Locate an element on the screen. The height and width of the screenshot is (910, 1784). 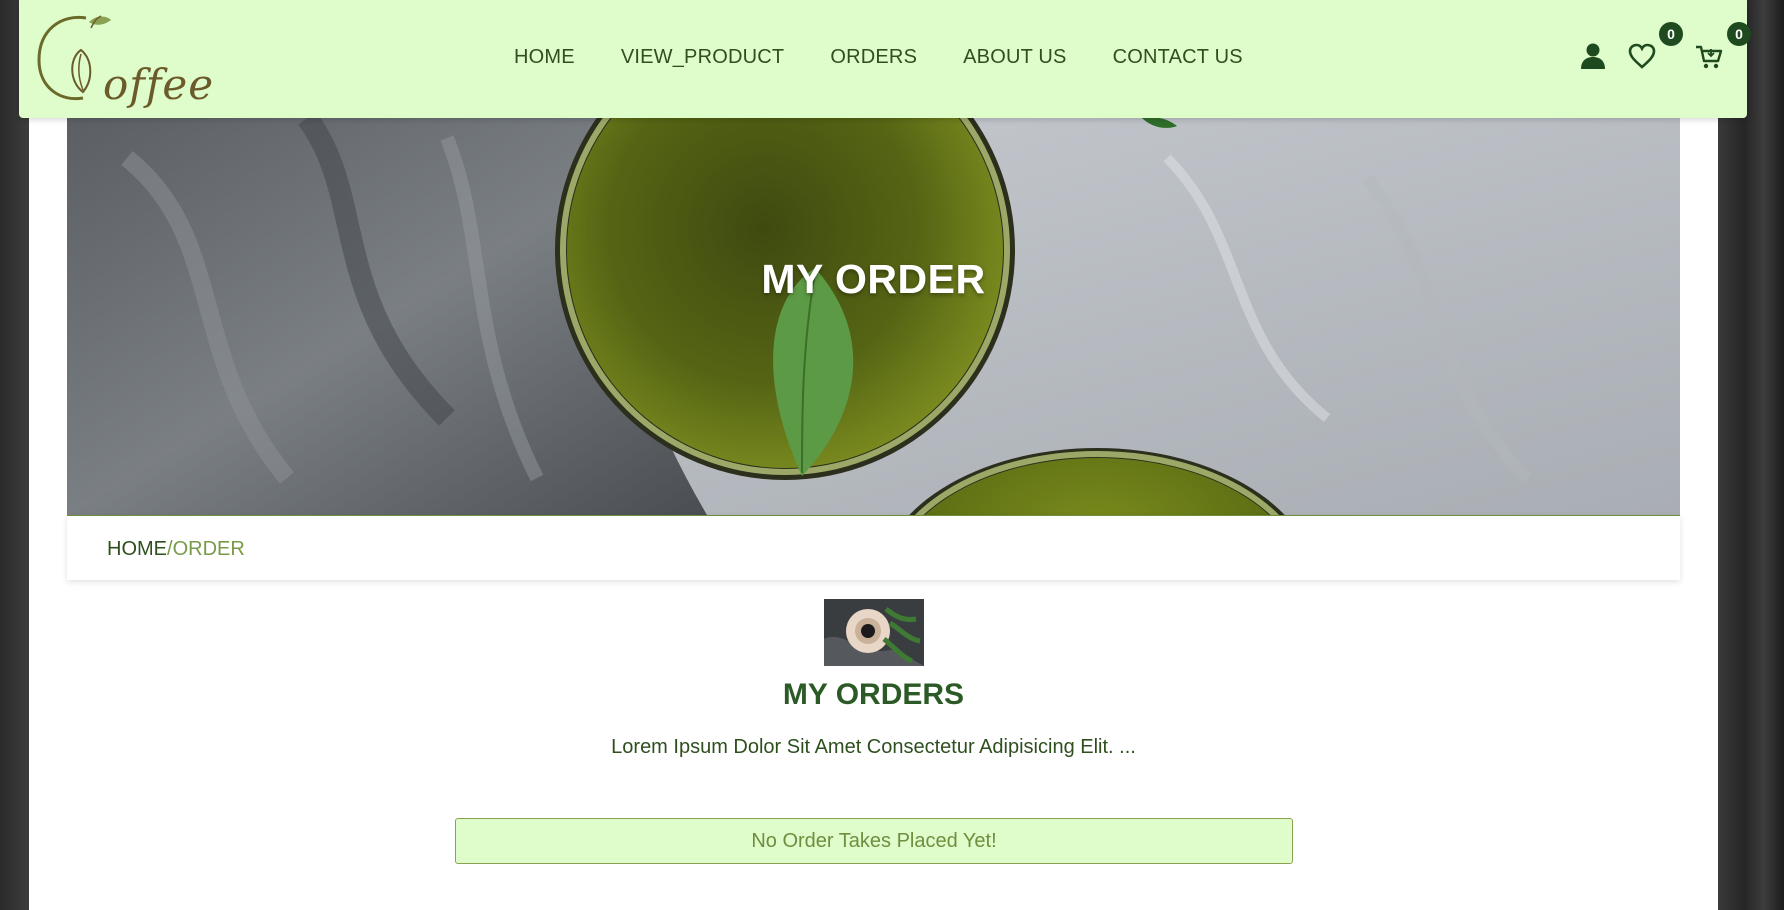
heart-icon is located at coordinates (1642, 58).